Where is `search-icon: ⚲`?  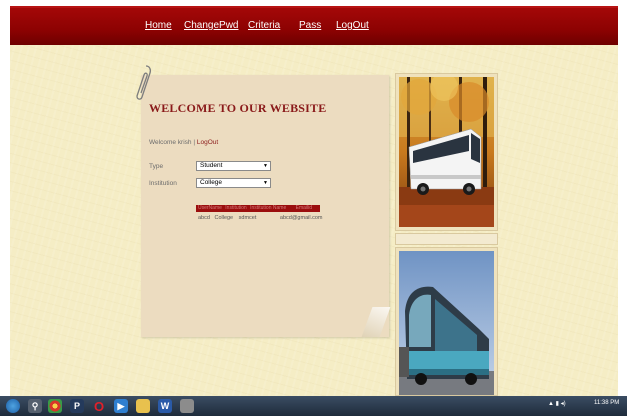
search-icon: ⚲ is located at coordinates (35, 406).